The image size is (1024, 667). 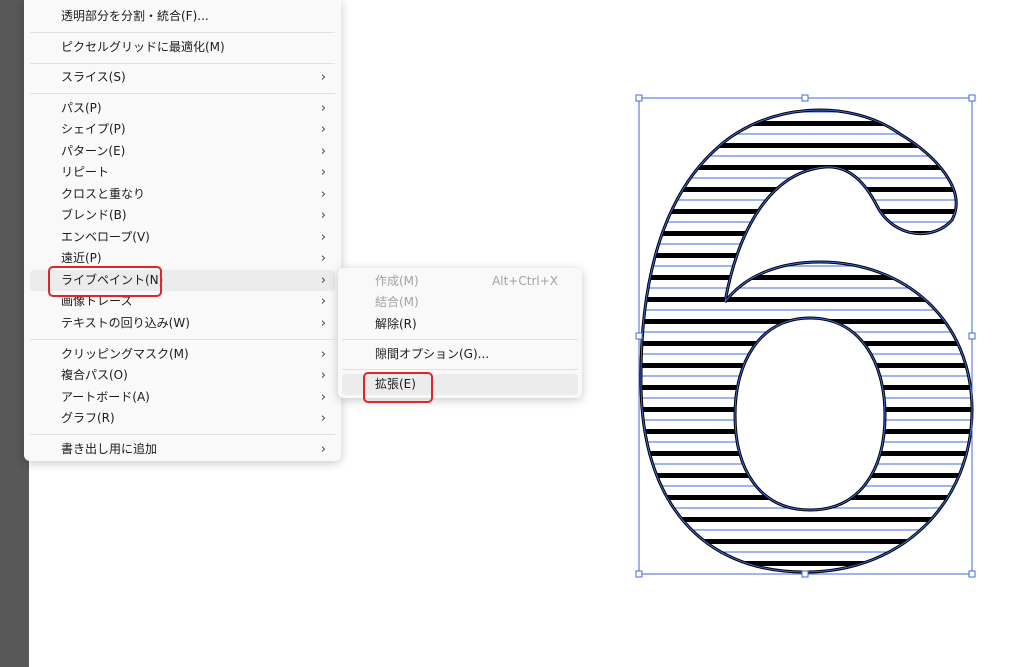 I want to click on menu-item-perspective: 遠近(P) ›, so click(x=182, y=258).